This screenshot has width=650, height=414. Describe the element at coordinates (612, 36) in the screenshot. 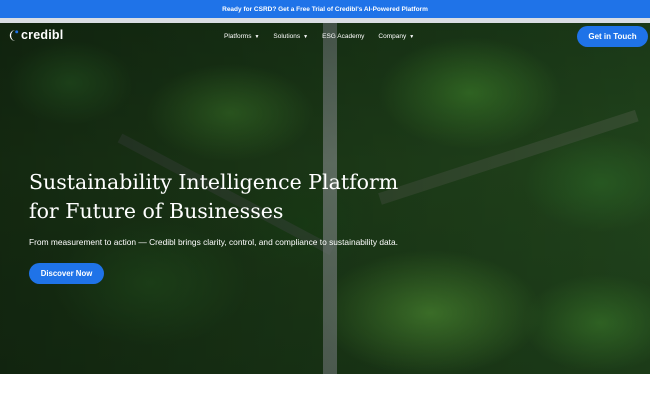

I see `get-in-touch-button: Get in Touch` at that location.